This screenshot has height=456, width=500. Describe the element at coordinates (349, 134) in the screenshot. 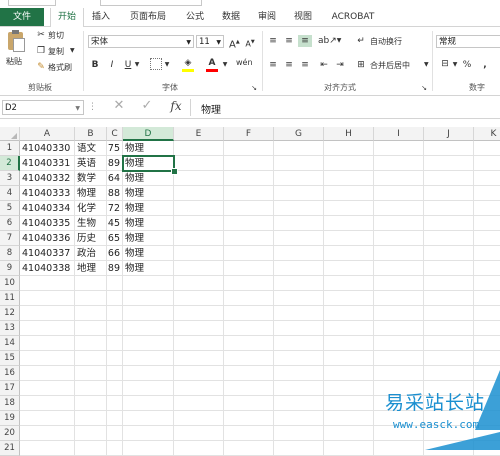

I see `column-header: H` at that location.